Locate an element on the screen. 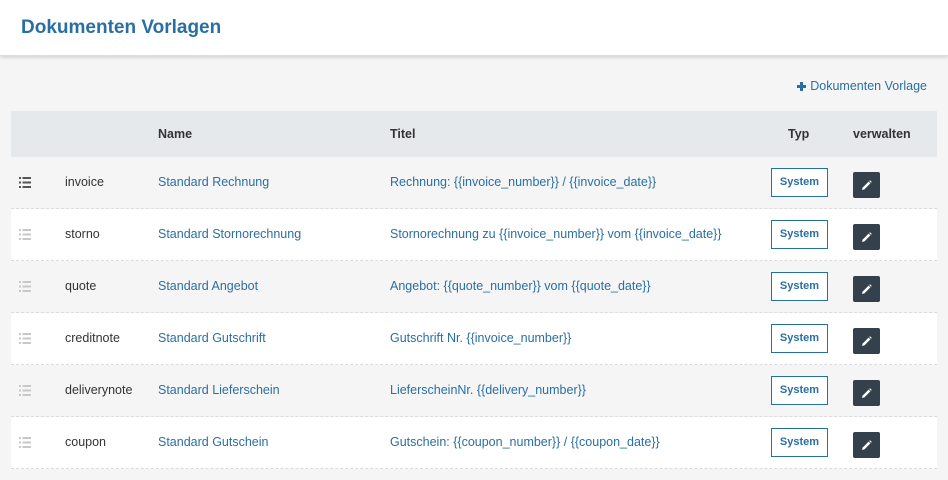 The image size is (948, 480). template-name-link: Standard Stornorechnung is located at coordinates (229, 234).